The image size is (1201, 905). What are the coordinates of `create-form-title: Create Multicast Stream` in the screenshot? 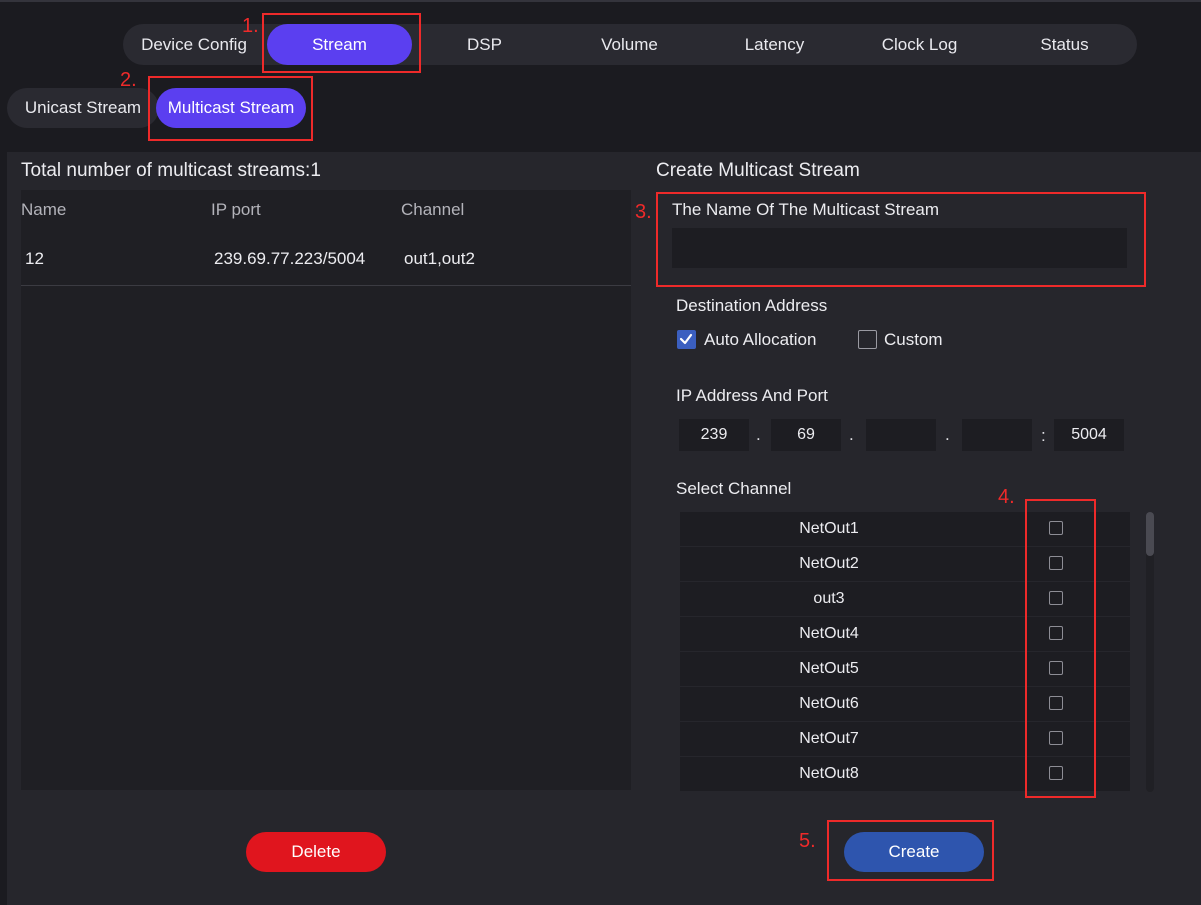 It's located at (758, 170).